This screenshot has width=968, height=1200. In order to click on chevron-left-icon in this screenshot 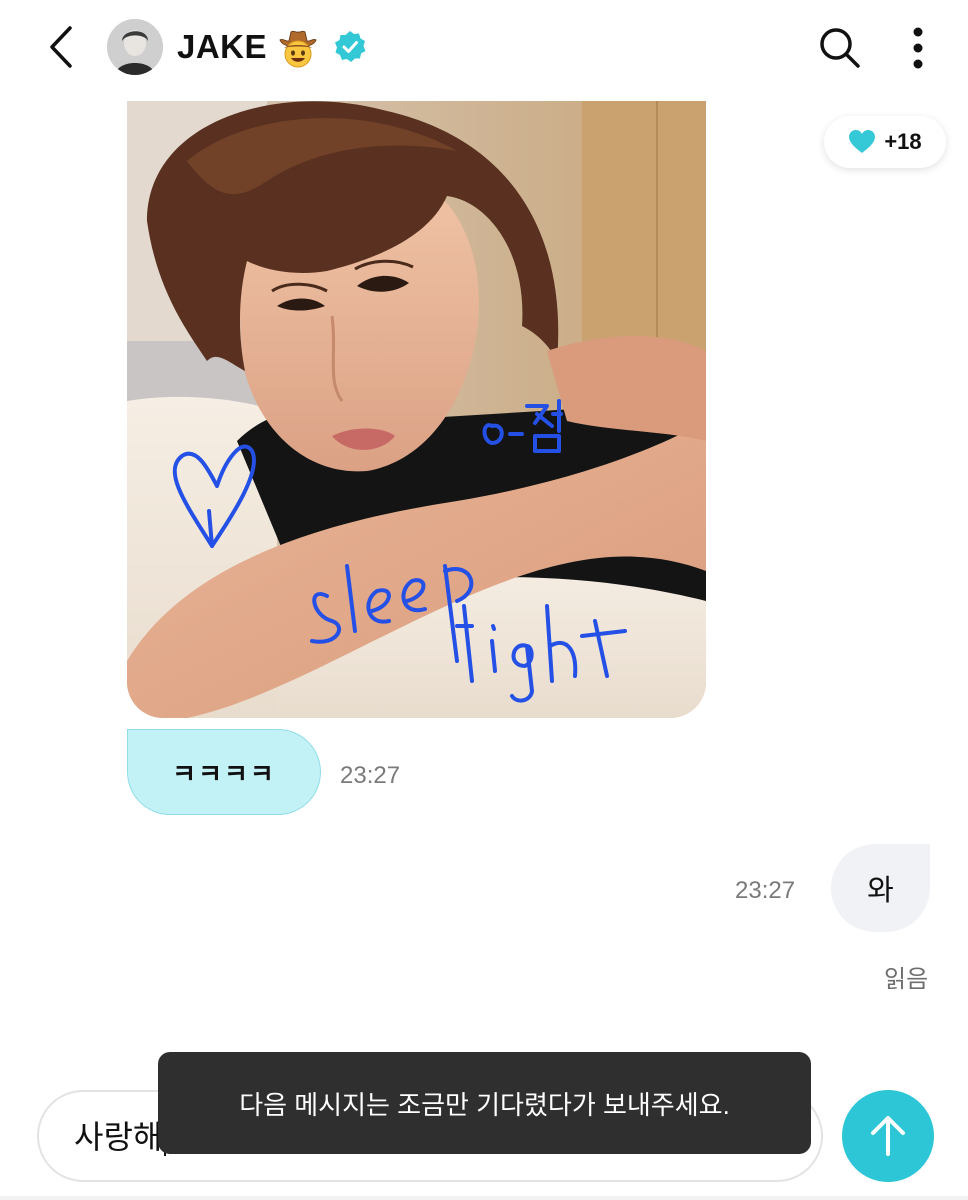, I will do `click(61, 47)`.